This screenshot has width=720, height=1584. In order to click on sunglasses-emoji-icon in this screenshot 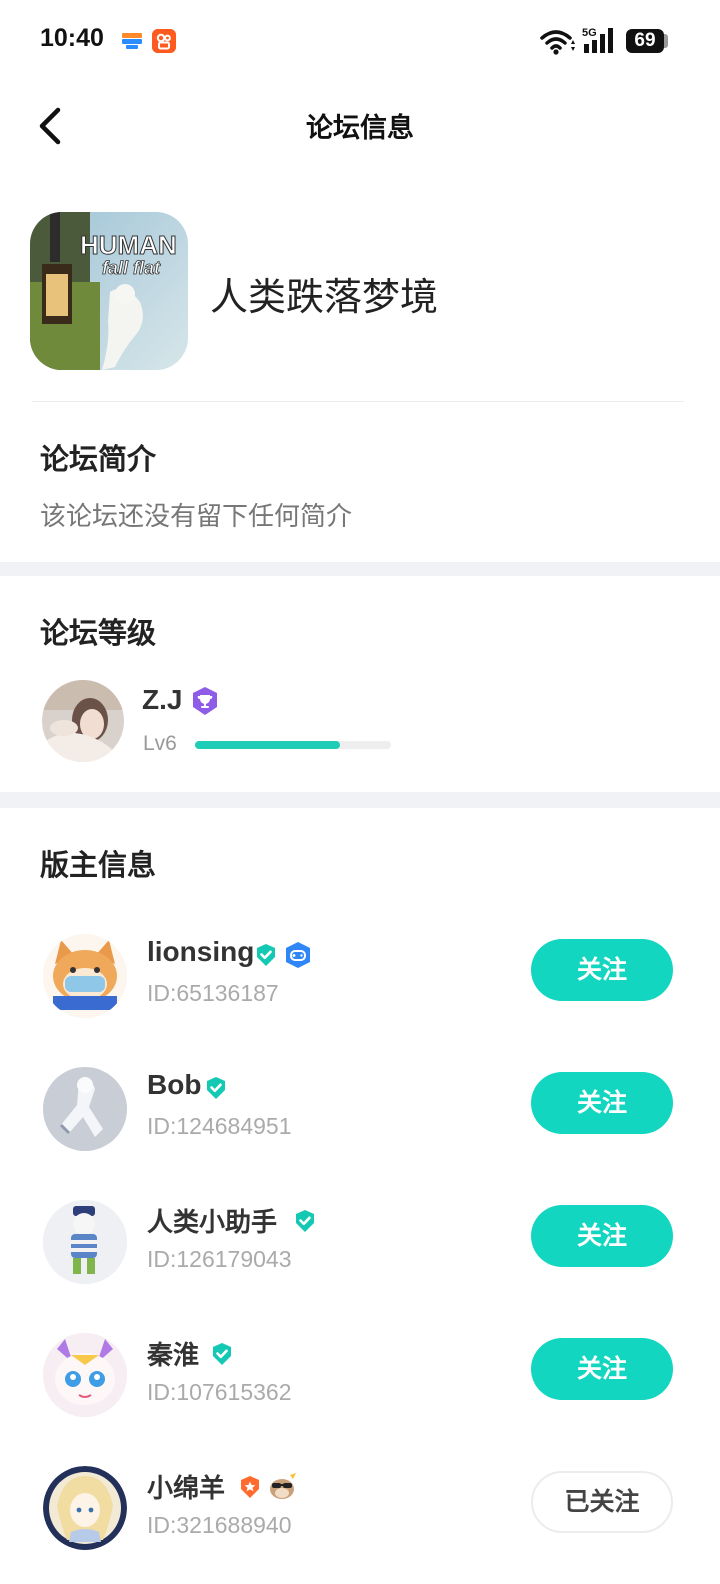, I will do `click(283, 1486)`.